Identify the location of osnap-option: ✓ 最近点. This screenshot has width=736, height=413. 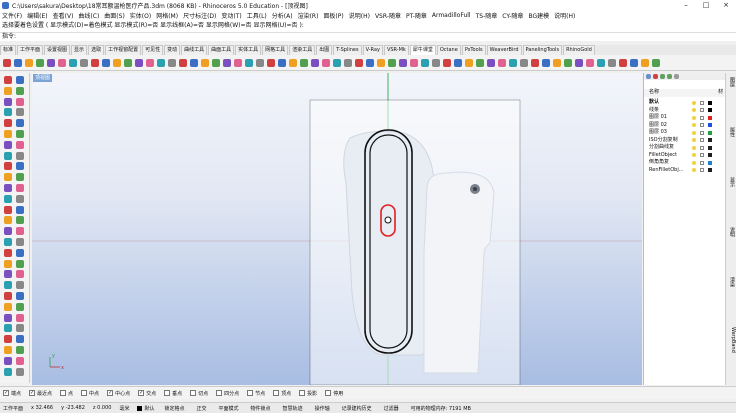
(40, 393).